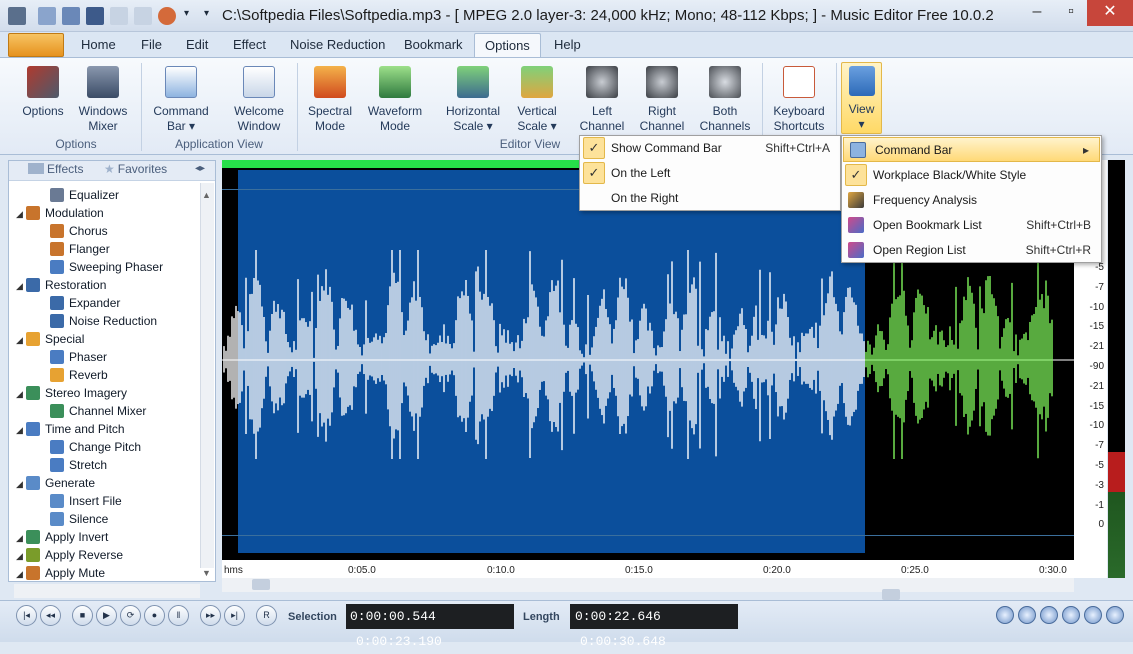  I want to click on zoom-in-icon, so click(1005, 615).